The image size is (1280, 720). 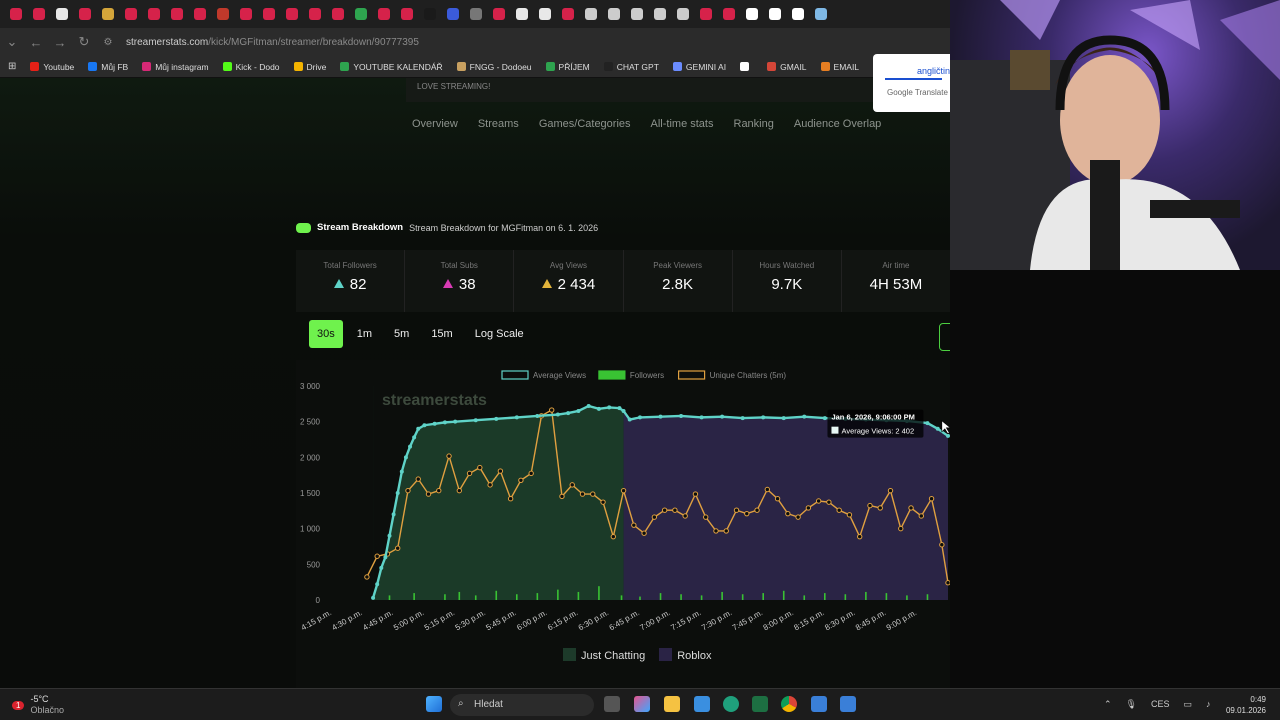 I want to click on bookmark-item: CHAT GPT, so click(x=631, y=67).